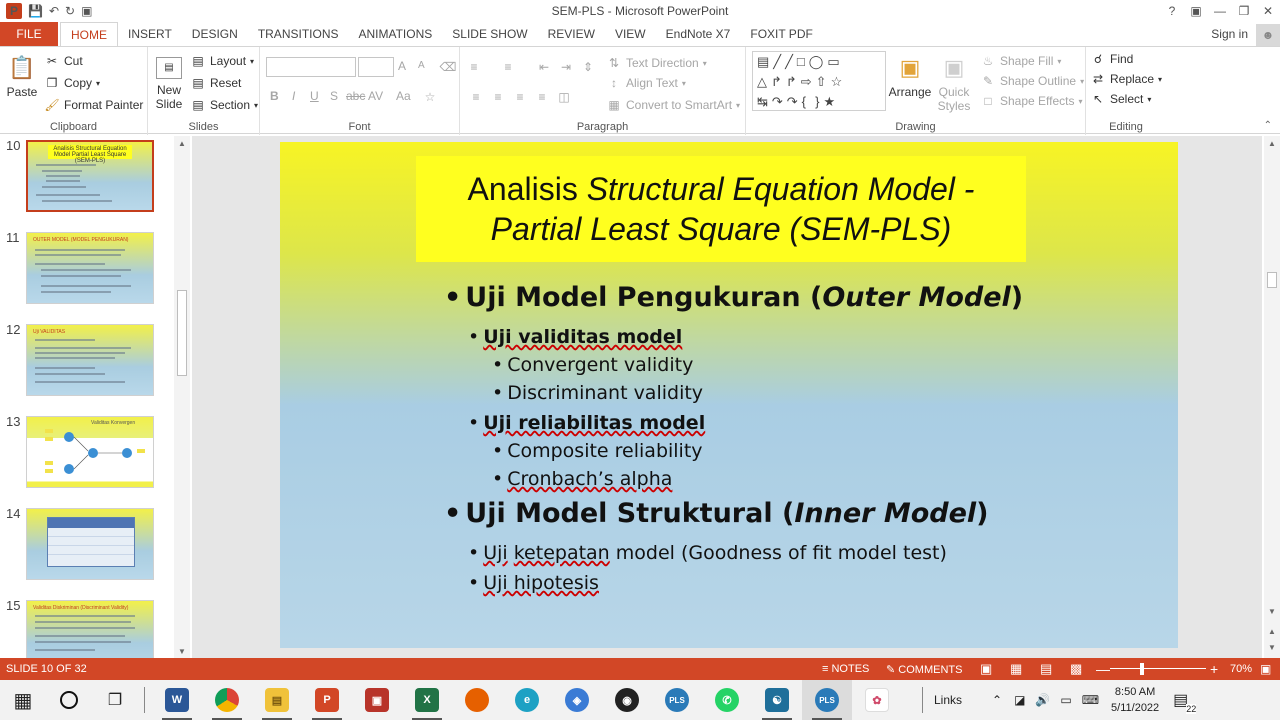 Image resolution: width=1280 pixels, height=720 pixels. I want to click on columns-button: ◫, so click(564, 97).